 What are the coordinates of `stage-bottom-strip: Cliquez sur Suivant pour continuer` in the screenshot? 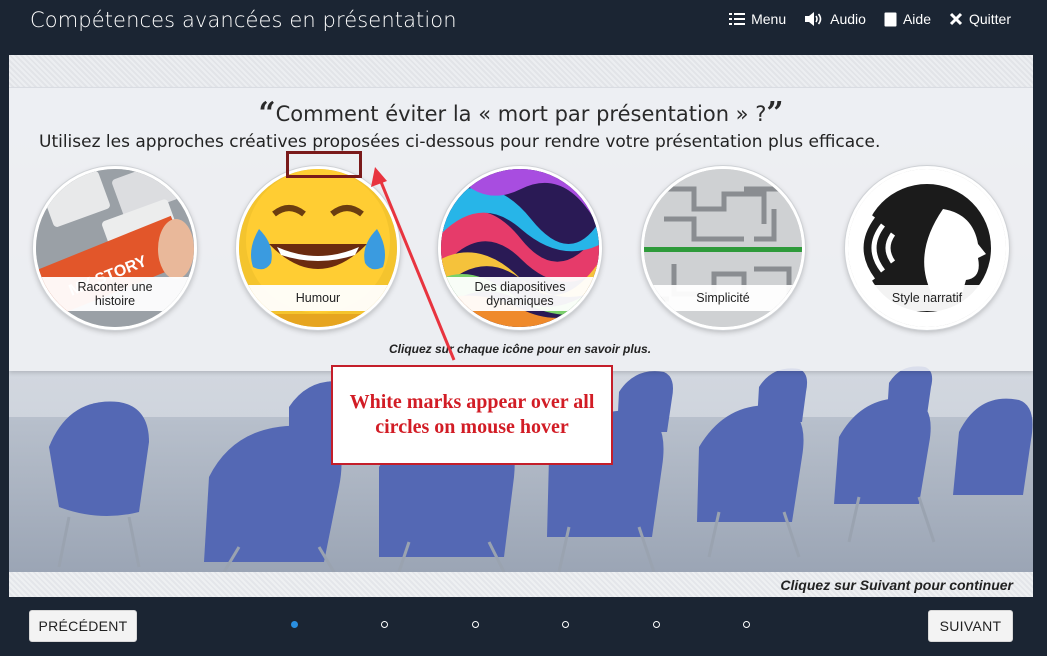 It's located at (521, 584).